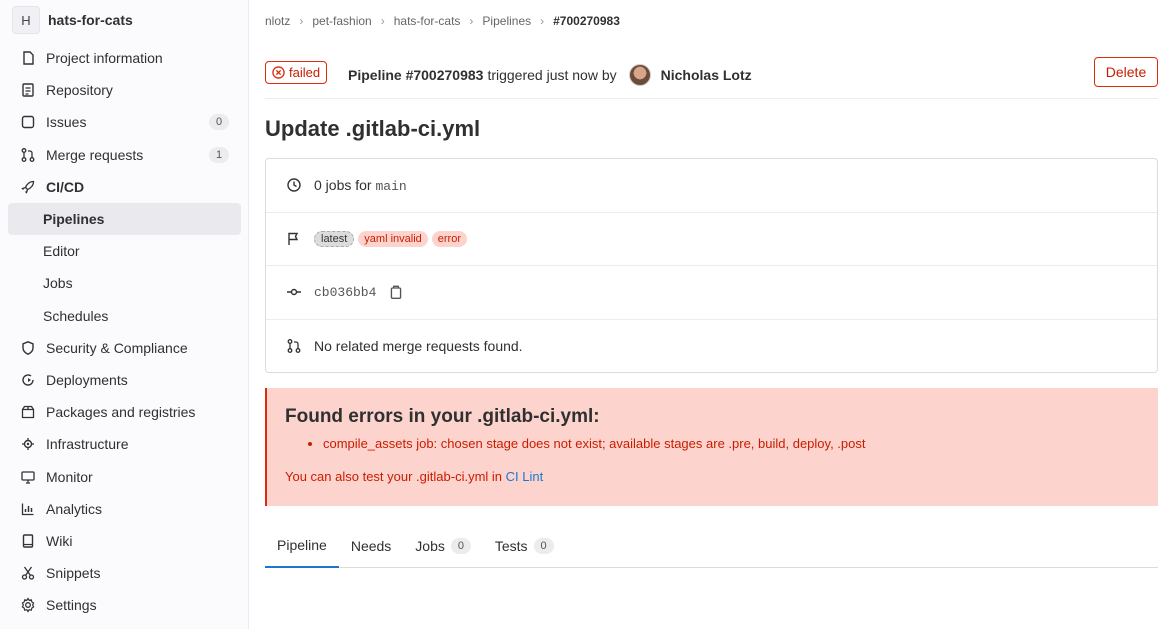  Describe the element at coordinates (73, 573) in the screenshot. I see `sidebar-item-label: Snippets` at that location.